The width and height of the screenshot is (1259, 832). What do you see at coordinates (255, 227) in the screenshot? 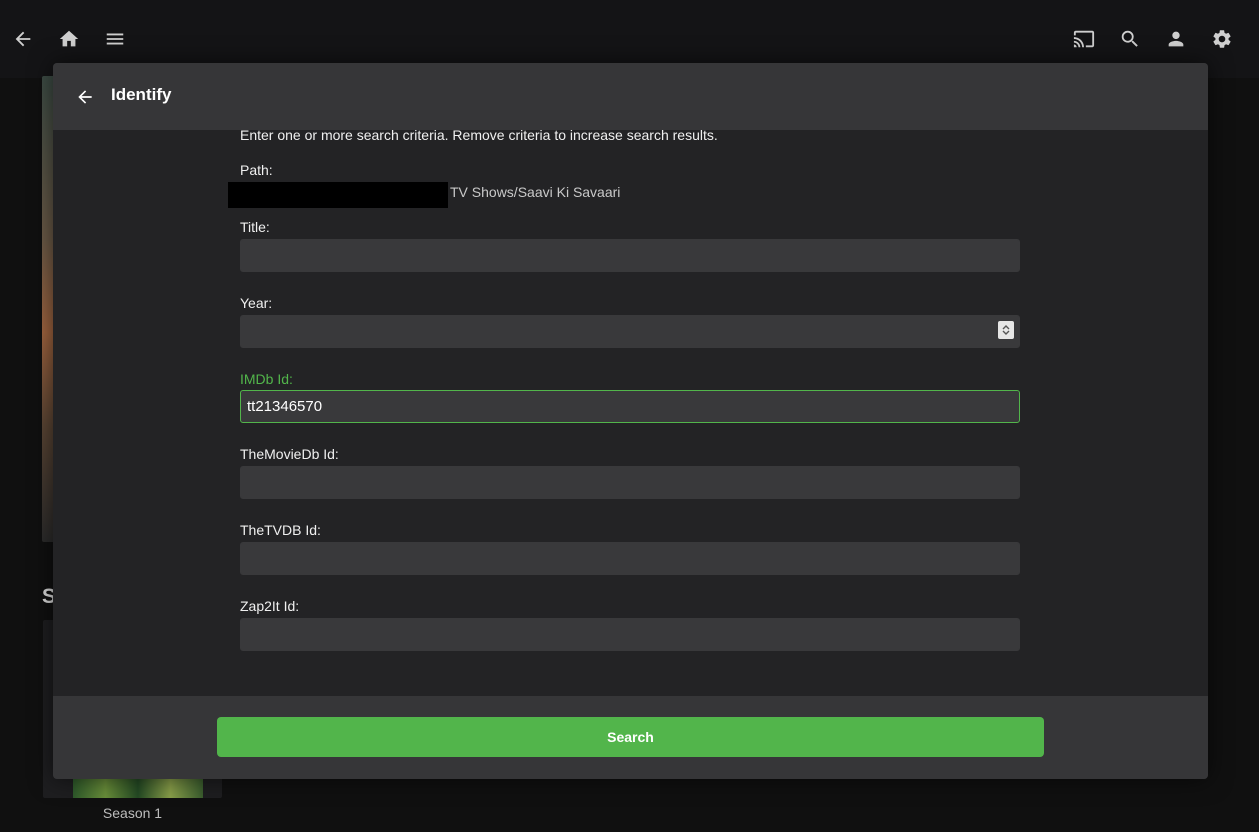
I see `title-label: Title:` at bounding box center [255, 227].